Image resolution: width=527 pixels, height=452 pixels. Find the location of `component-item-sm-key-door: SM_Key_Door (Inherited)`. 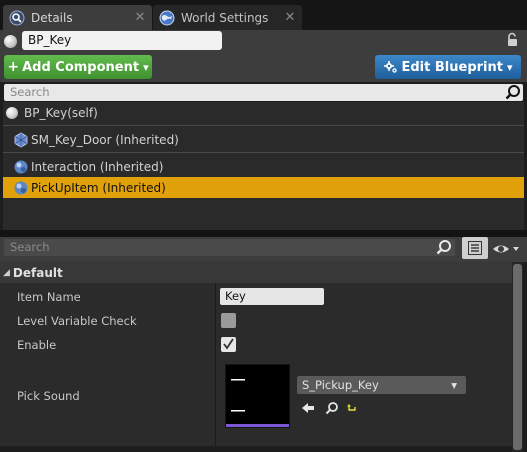

component-item-sm-key-door: SM_Key_Door (Inherited) is located at coordinates (263, 140).